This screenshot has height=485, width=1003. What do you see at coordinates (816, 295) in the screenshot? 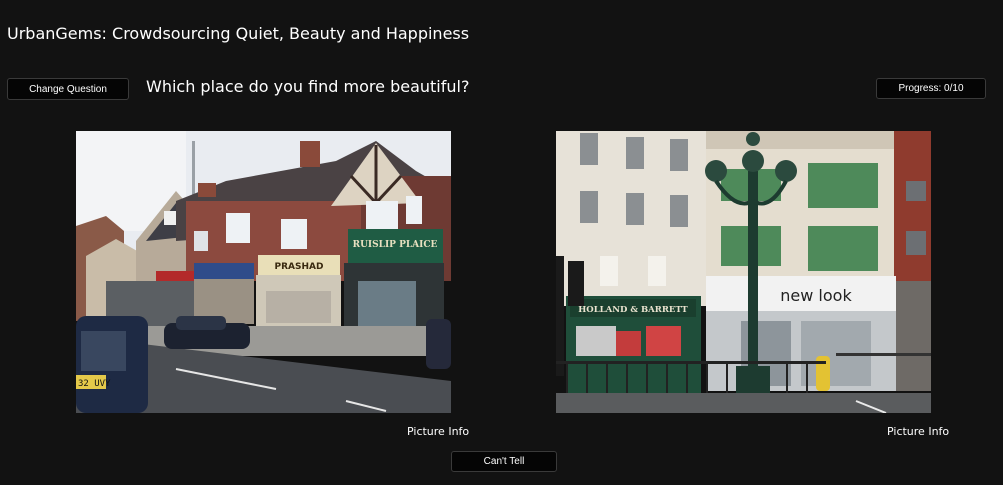
I see `new-look-sign-text: new look` at bounding box center [816, 295].